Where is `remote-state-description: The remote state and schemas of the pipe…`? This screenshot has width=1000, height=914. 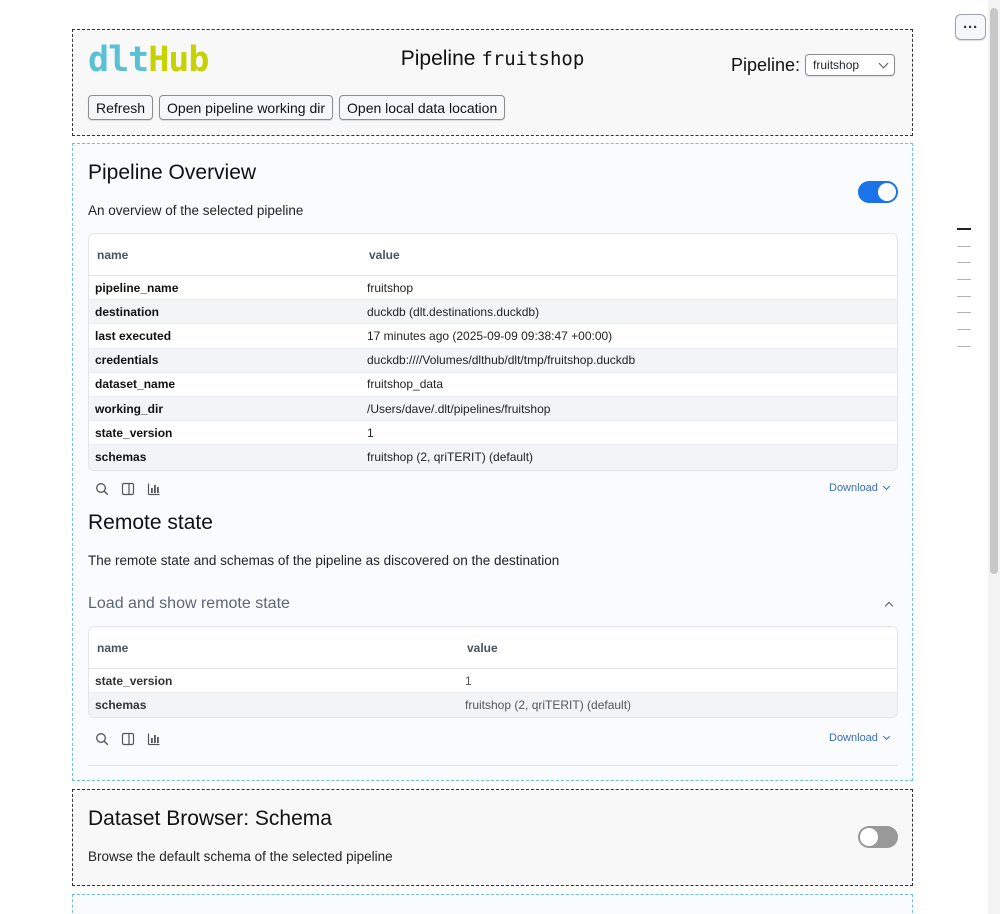
remote-state-description: The remote state and schemas of the pipe… is located at coordinates (324, 560).